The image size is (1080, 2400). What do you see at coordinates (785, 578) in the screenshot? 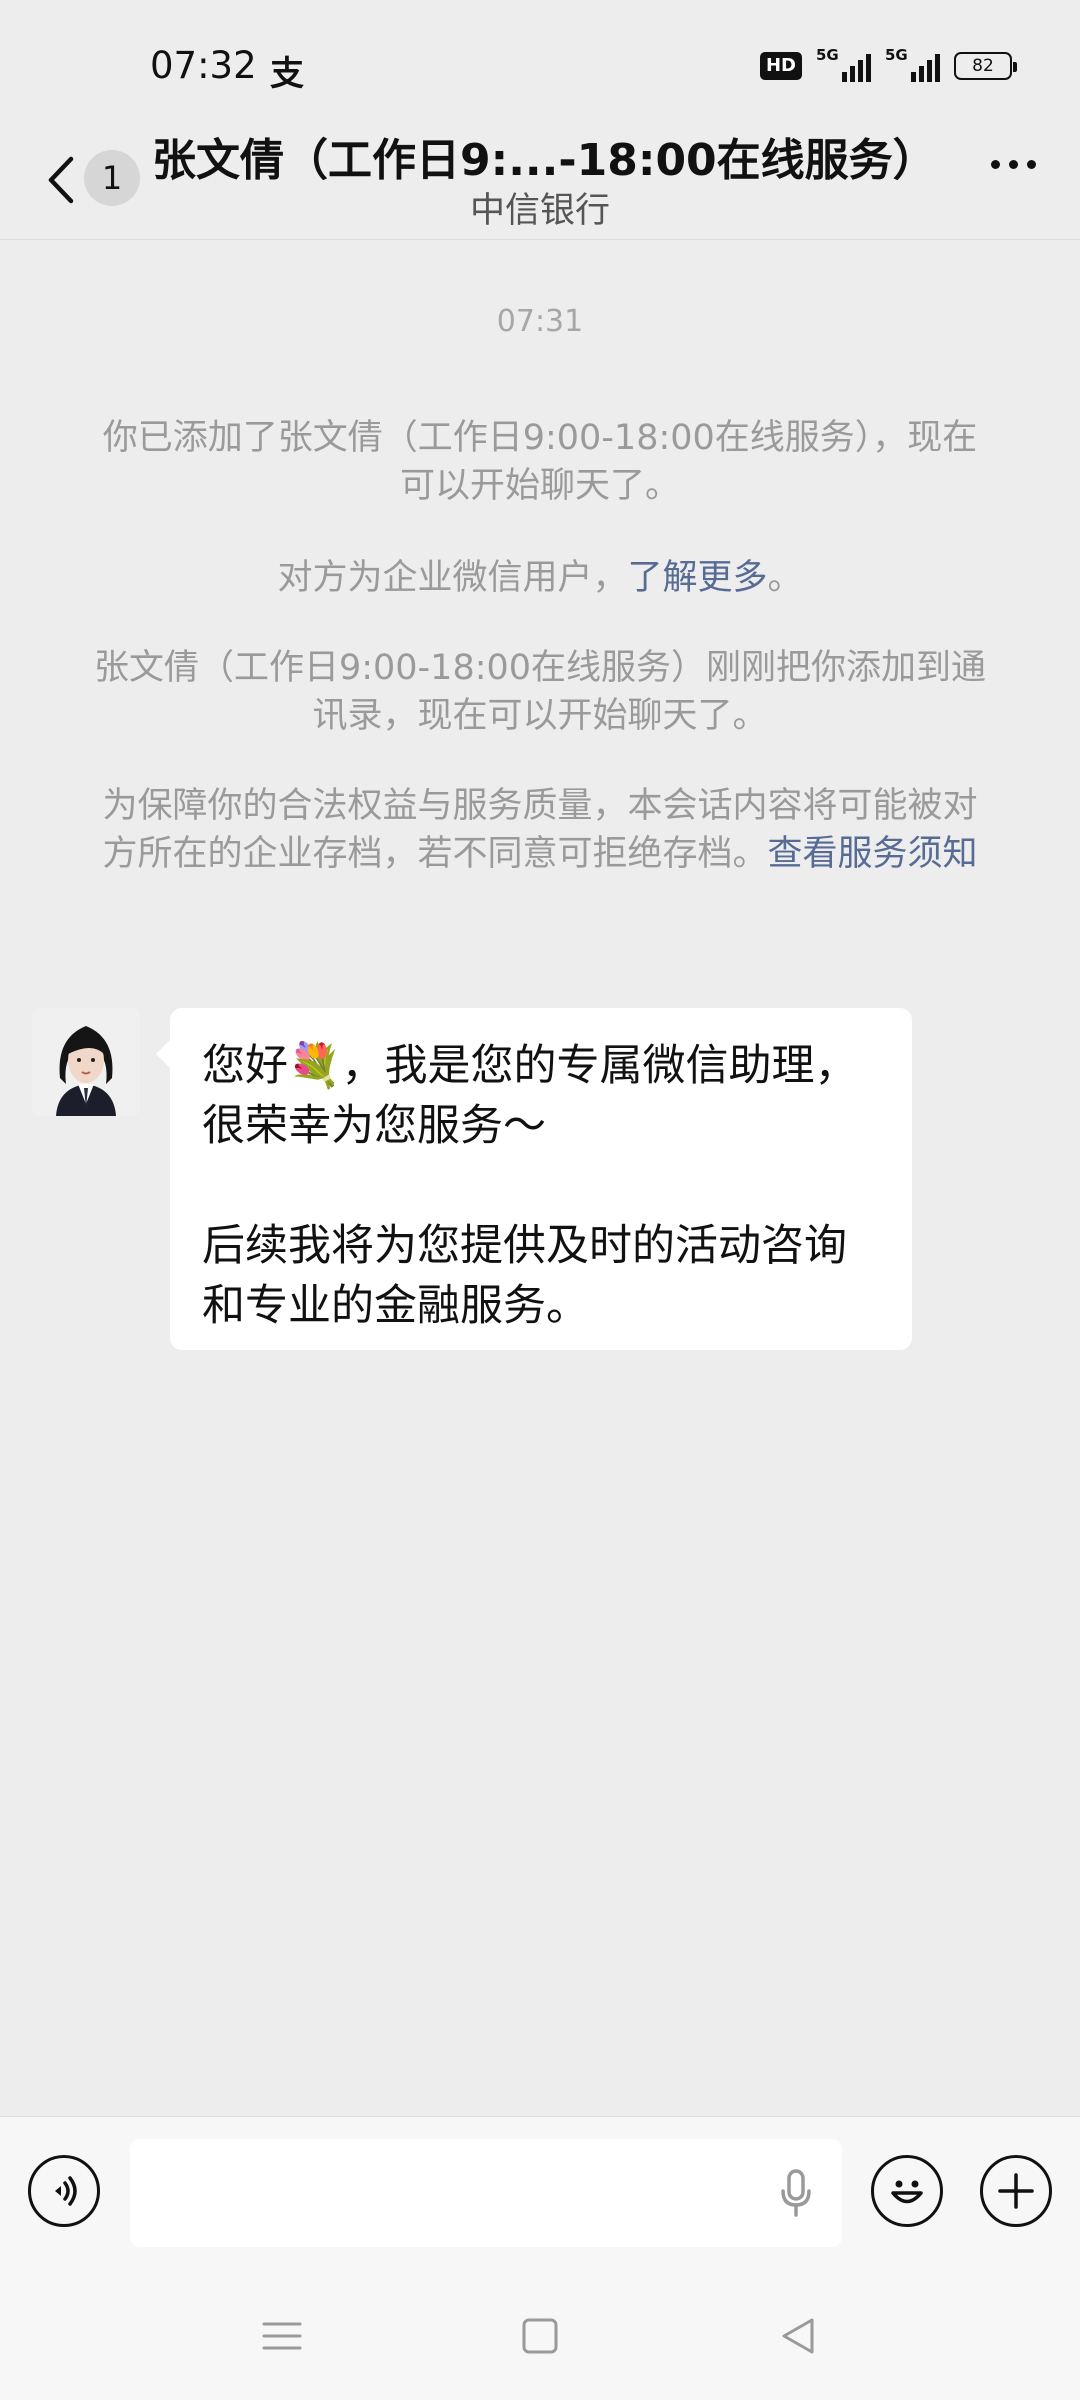
I see `system-message-enterprise-suffix: 。` at bounding box center [785, 578].